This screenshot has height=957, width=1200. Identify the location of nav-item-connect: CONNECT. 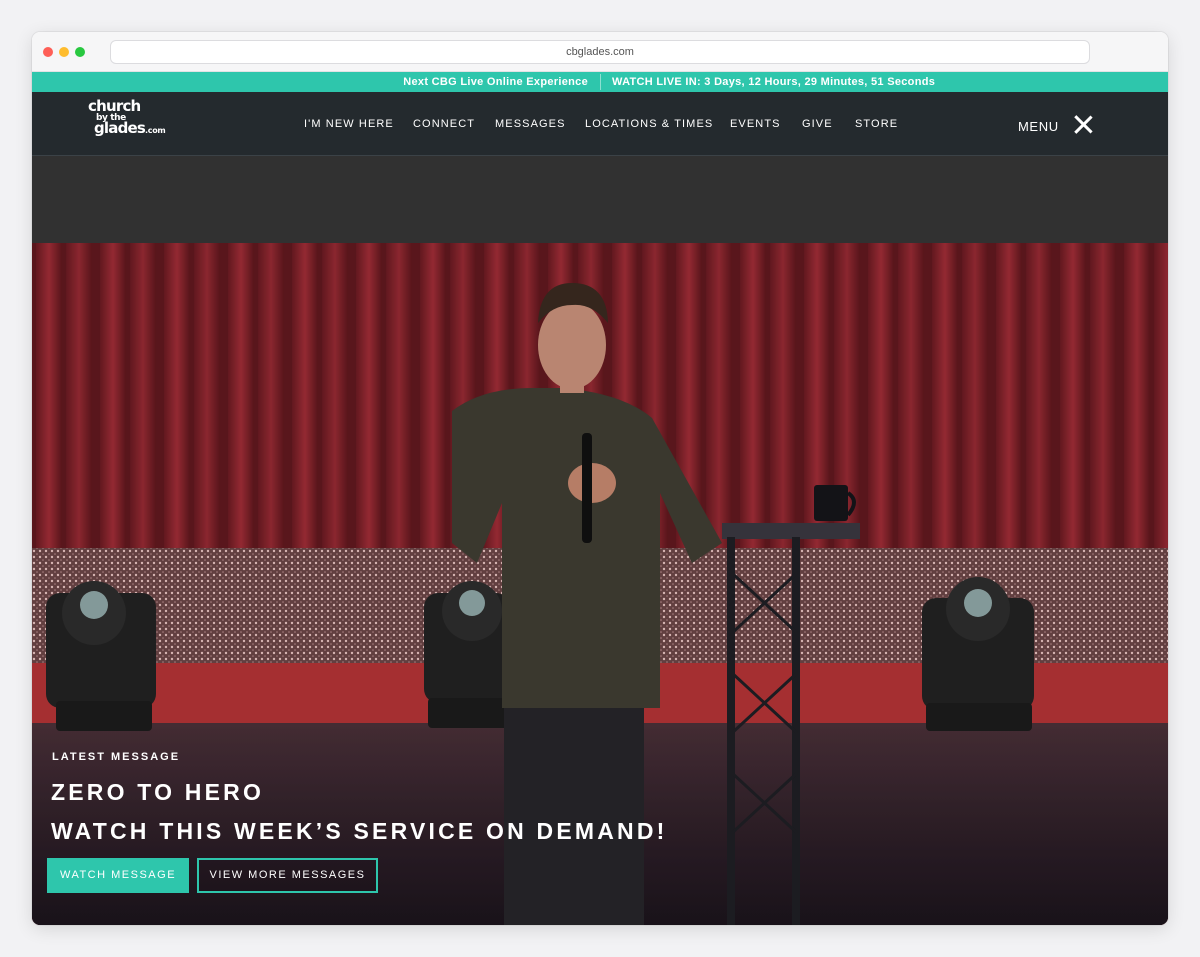
(444, 124).